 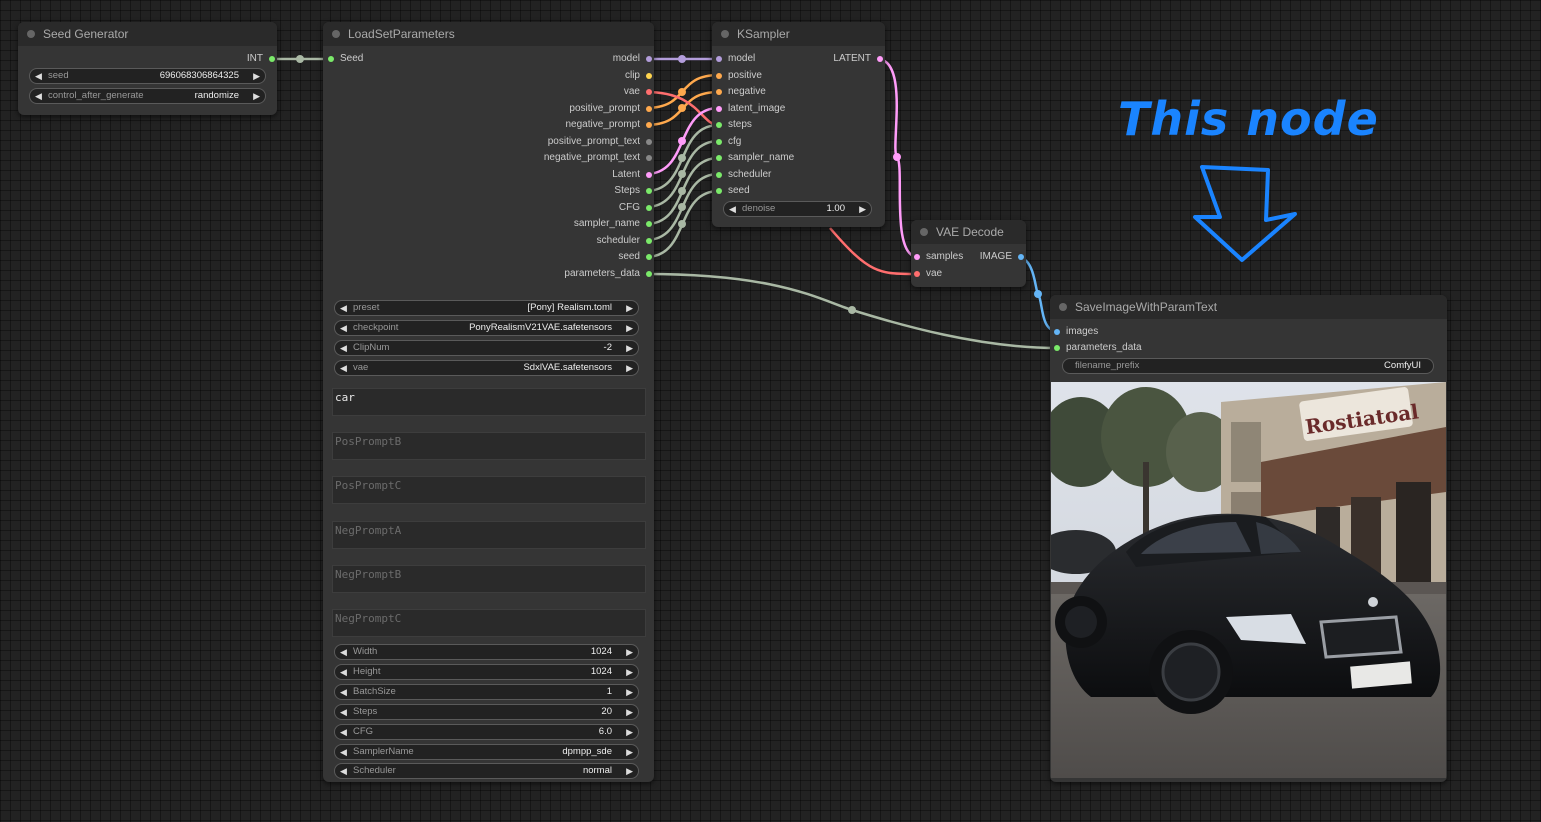 I want to click on input-steps: steps, so click(x=733, y=125).